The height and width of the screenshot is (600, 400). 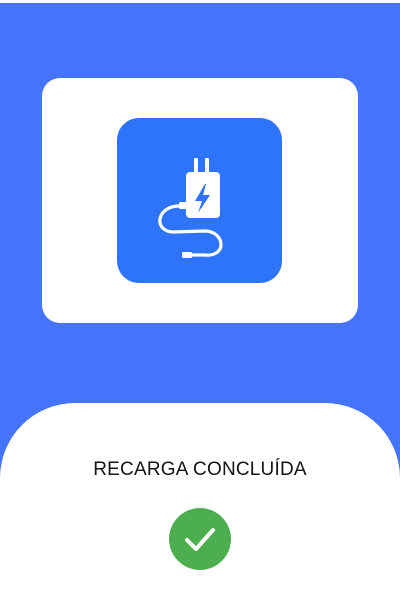 I want to click on status-title: RECARGA CONCLUÍDA, so click(x=200, y=469).